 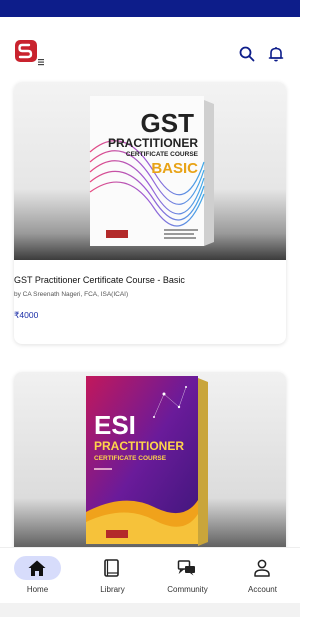 What do you see at coordinates (174, 168) in the screenshot?
I see `box-line-basic: BASIC` at bounding box center [174, 168].